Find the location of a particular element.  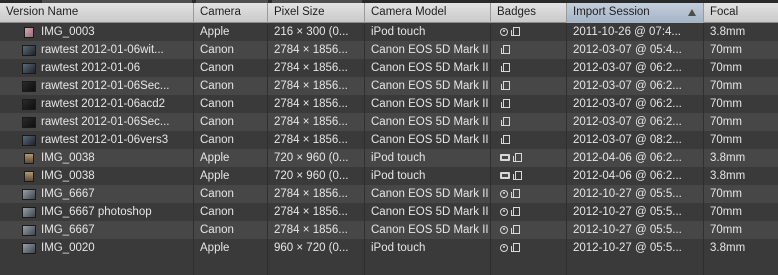

column-header-badges: Badges is located at coordinates (529, 13).